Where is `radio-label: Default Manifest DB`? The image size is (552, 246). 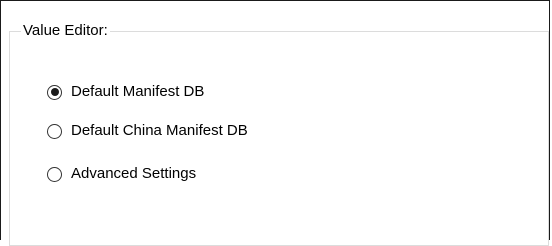
radio-label: Default Manifest DB is located at coordinates (138, 91).